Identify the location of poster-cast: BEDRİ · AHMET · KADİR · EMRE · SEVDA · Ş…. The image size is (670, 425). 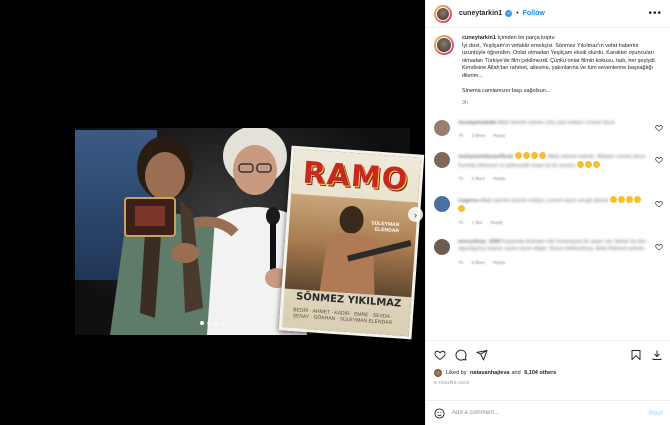
(342, 317).